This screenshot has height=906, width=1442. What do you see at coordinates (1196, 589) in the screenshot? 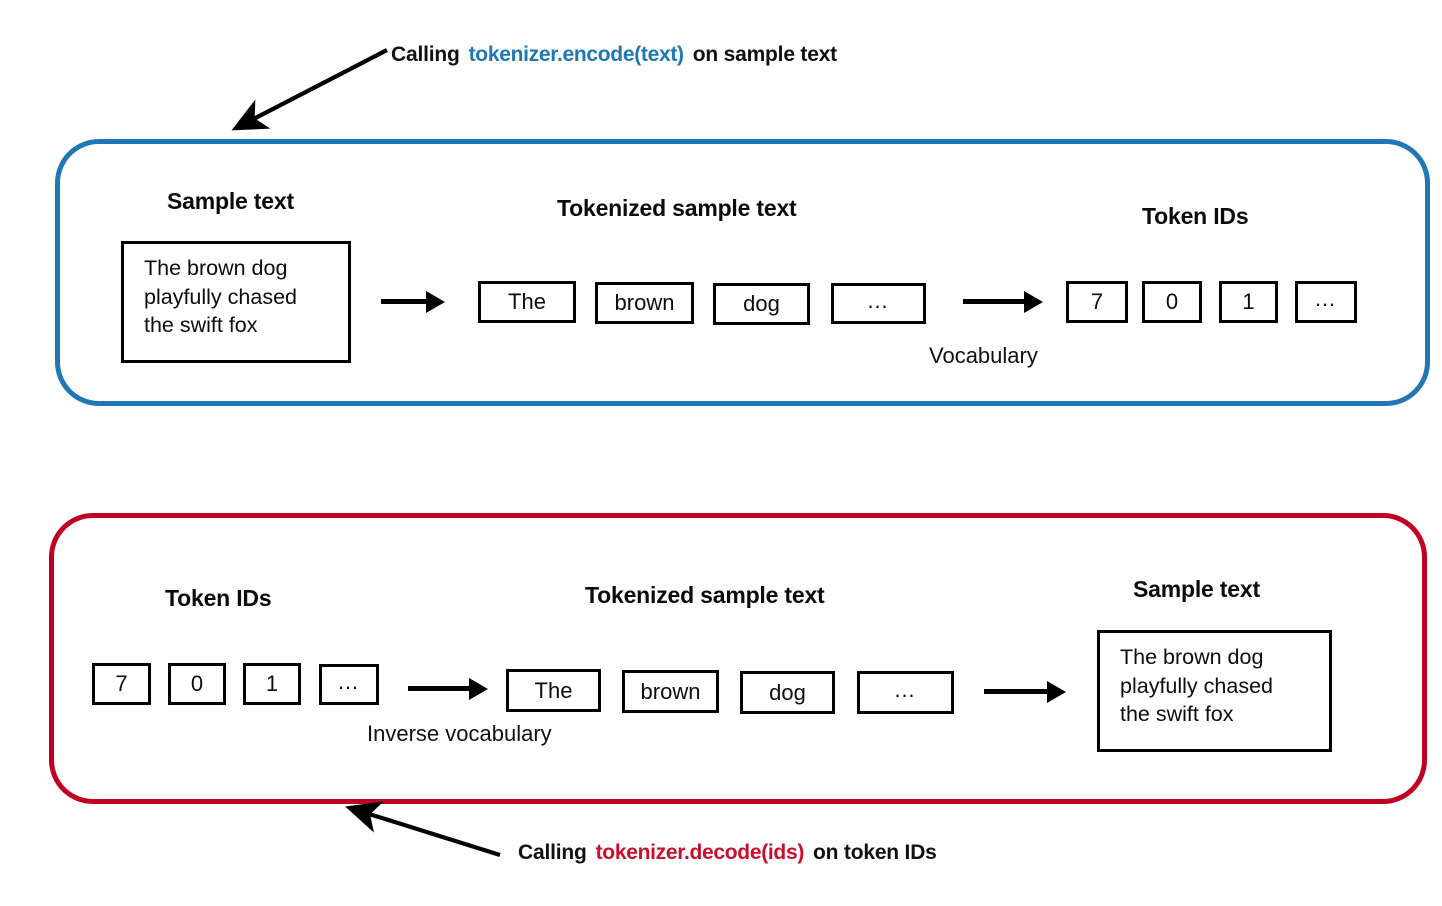
I see `decode-heading-sample-text: Sample text` at bounding box center [1196, 589].